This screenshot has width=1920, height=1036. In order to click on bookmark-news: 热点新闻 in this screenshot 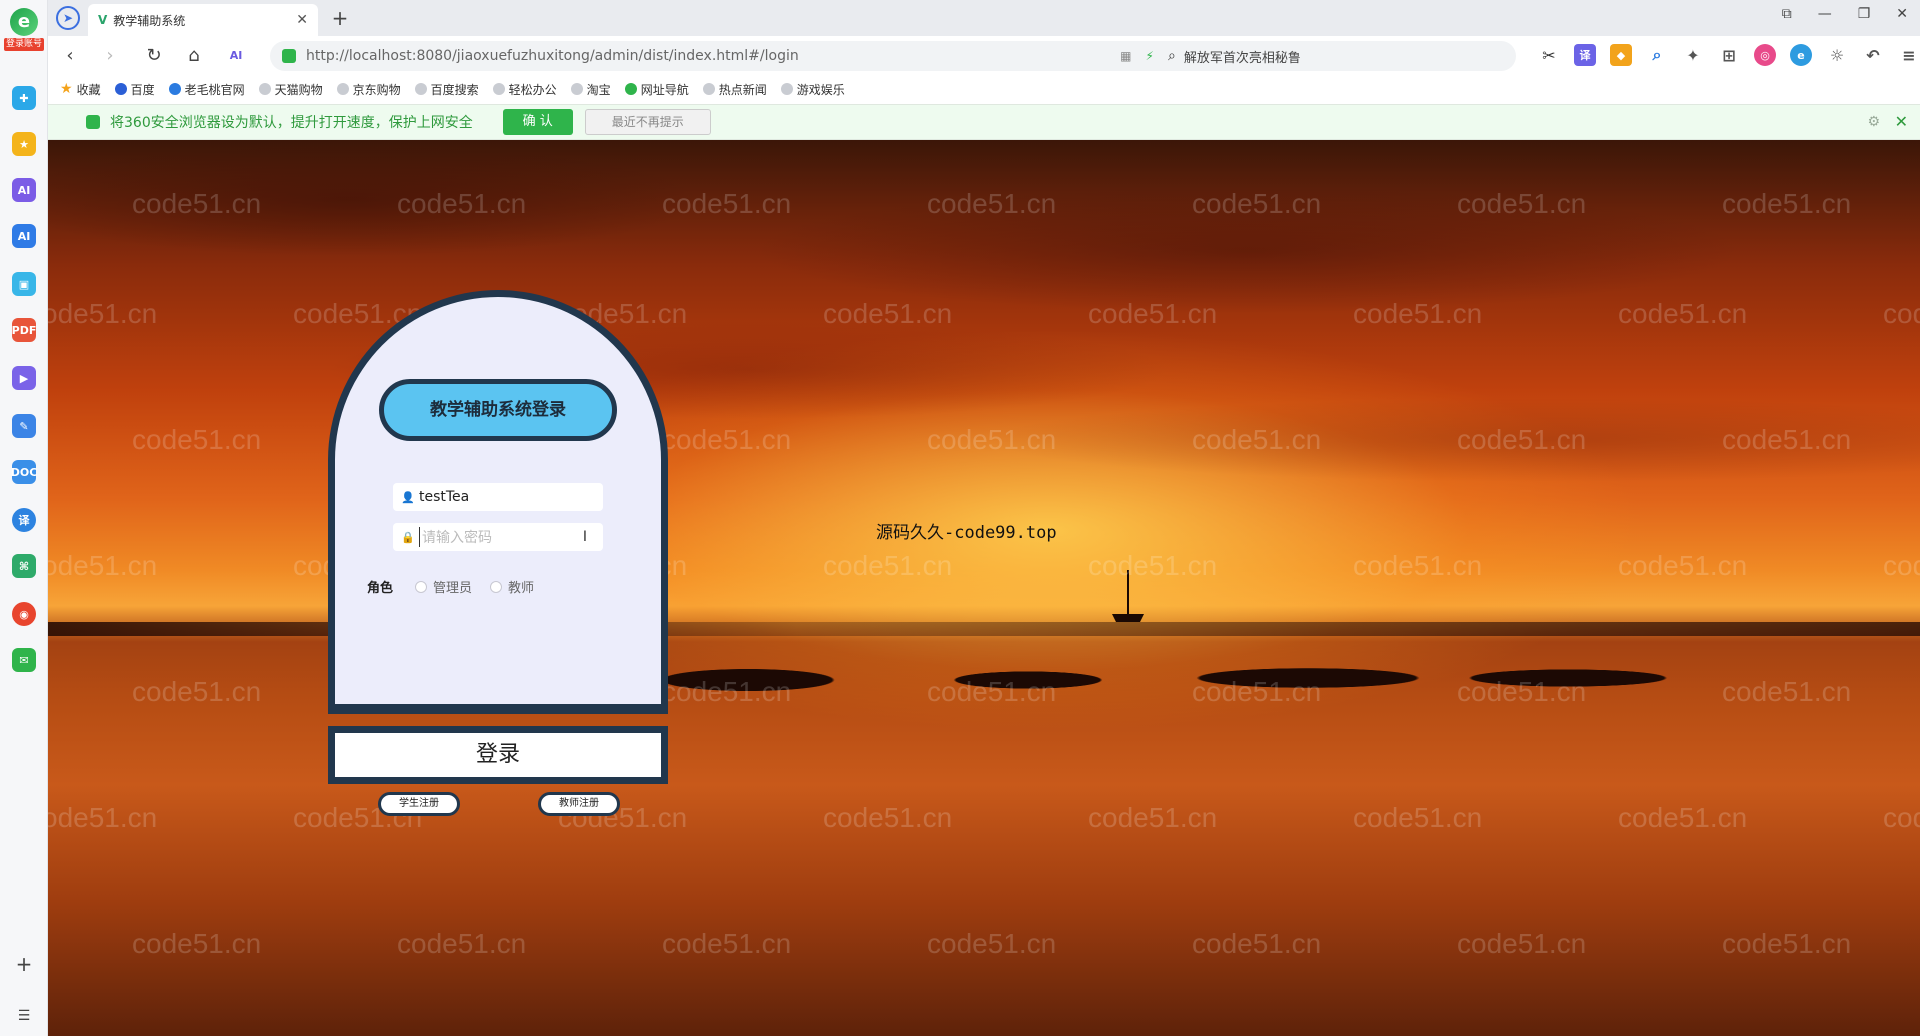, I will do `click(734, 89)`.